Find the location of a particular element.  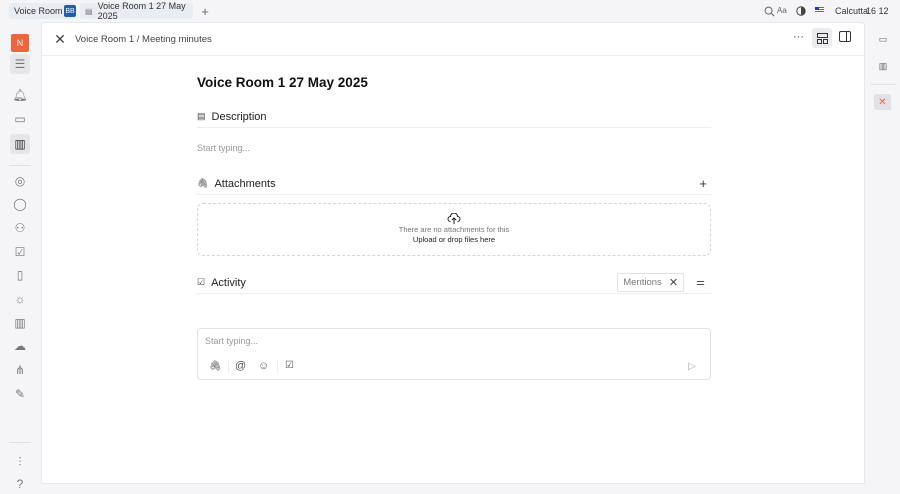

book-icon: ▥ is located at coordinates (20, 323).